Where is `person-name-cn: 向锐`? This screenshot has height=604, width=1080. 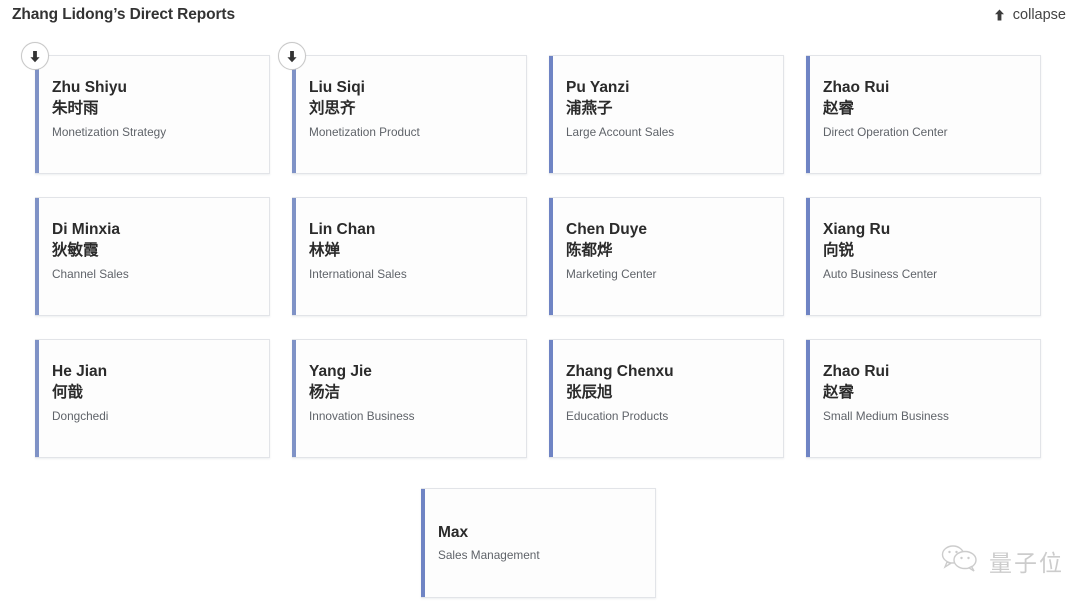
person-name-cn: 向锐 is located at coordinates (839, 250).